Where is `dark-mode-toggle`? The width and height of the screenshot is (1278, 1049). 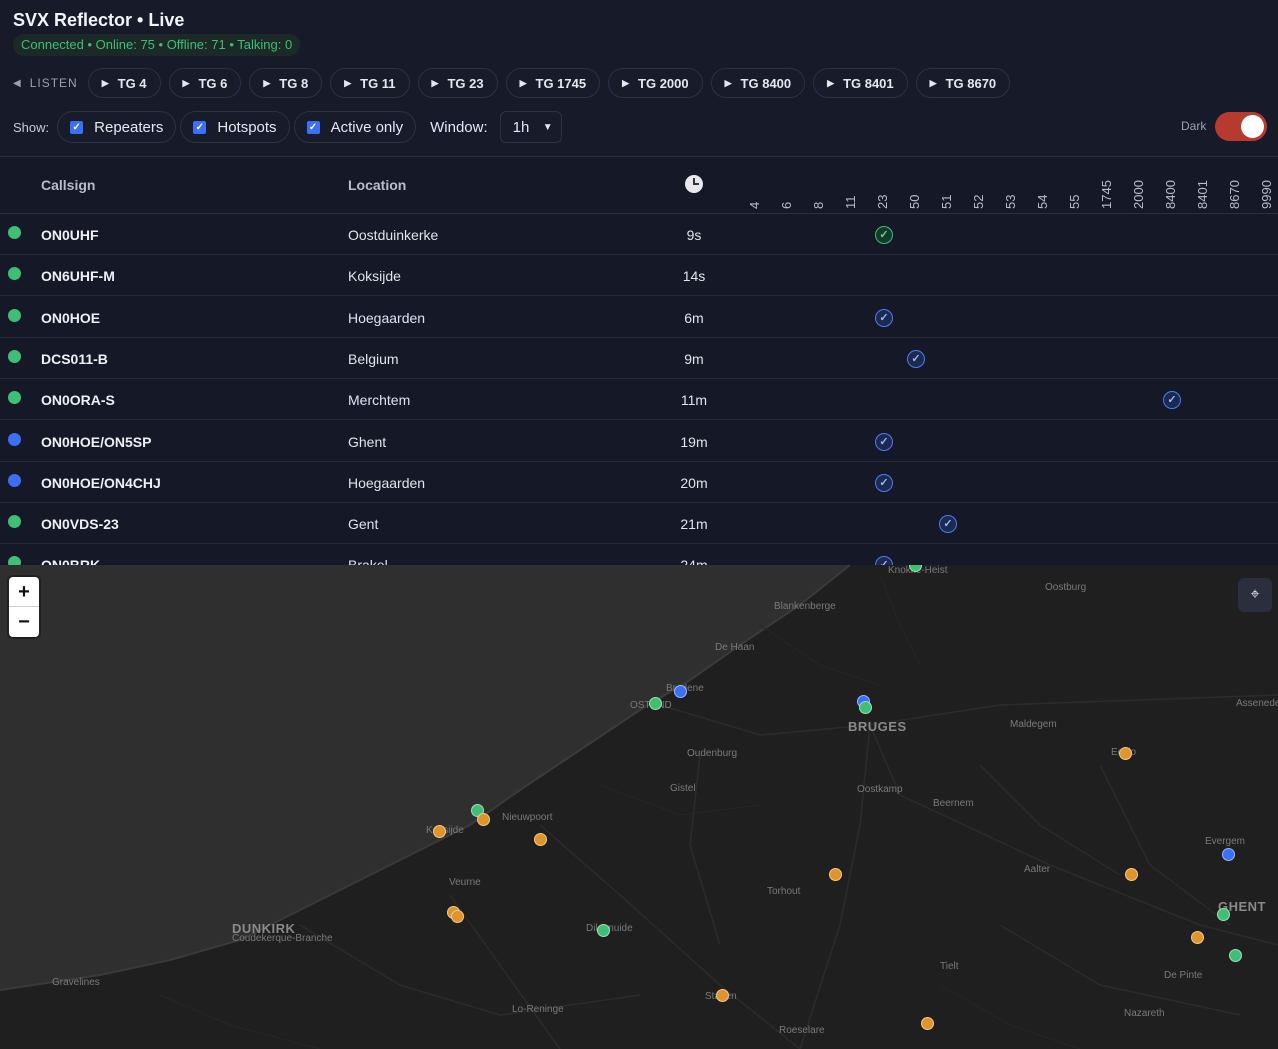
dark-mode-toggle is located at coordinates (1241, 126).